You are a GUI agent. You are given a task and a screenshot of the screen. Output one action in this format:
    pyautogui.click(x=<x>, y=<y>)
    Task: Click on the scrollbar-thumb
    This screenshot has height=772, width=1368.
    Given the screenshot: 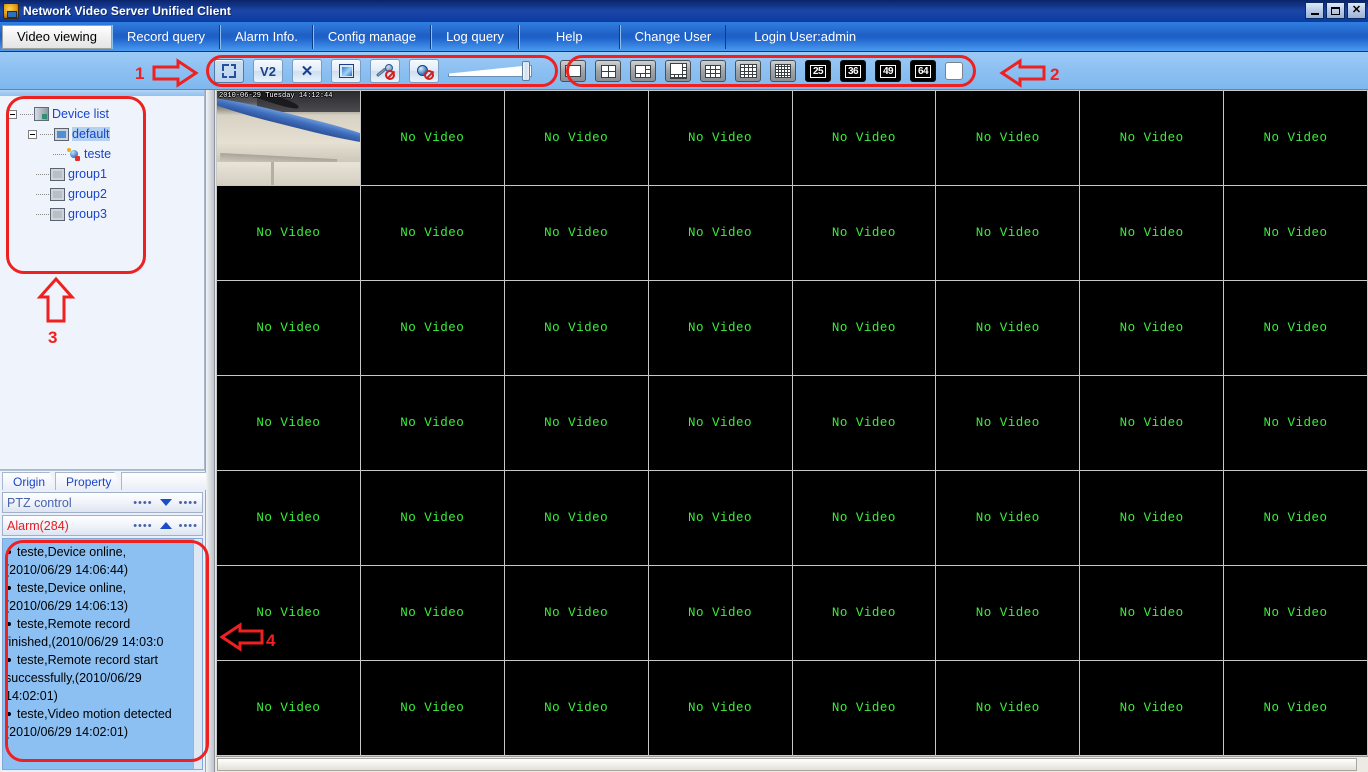 What is the action you would take?
    pyautogui.click(x=787, y=764)
    